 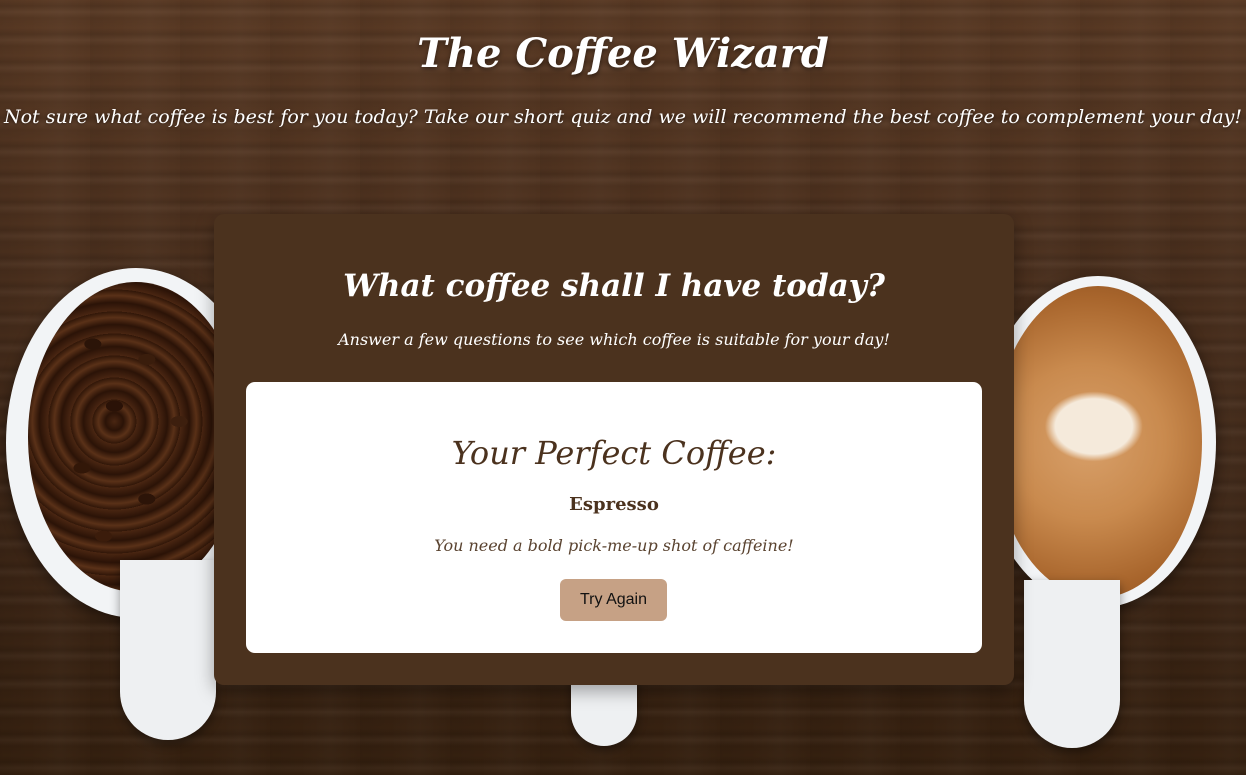 What do you see at coordinates (1072, 664) in the screenshot?
I see `cup-handle-right` at bounding box center [1072, 664].